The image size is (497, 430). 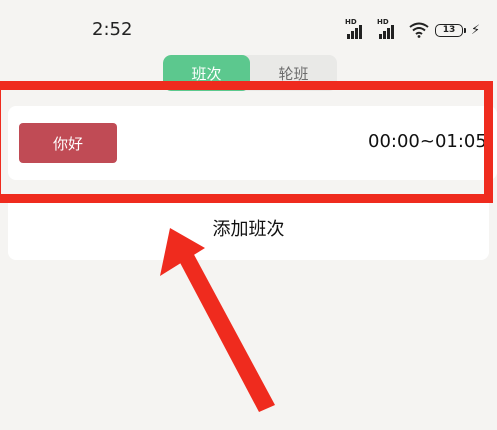 I want to click on cellular-signal-icon-2: HD, so click(x=390, y=30).